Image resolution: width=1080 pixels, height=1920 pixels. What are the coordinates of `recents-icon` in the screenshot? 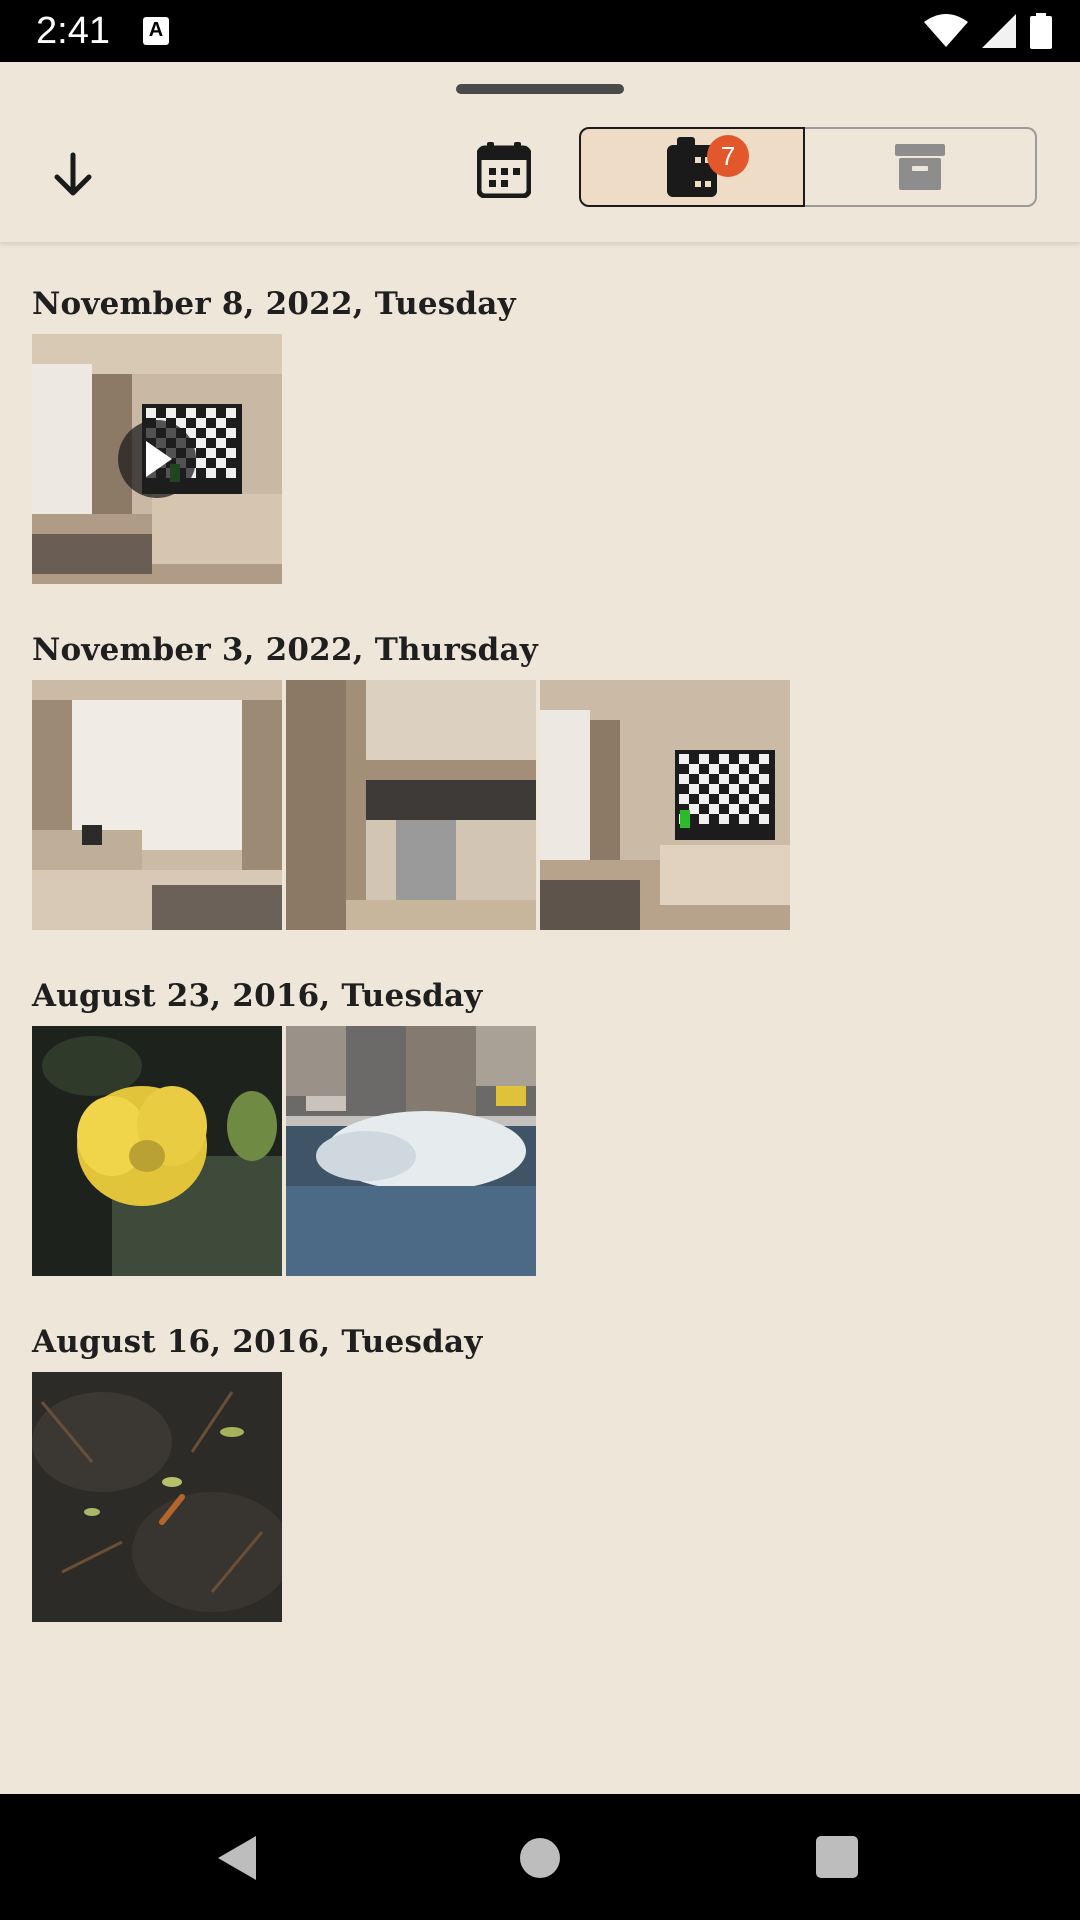 It's located at (837, 1857).